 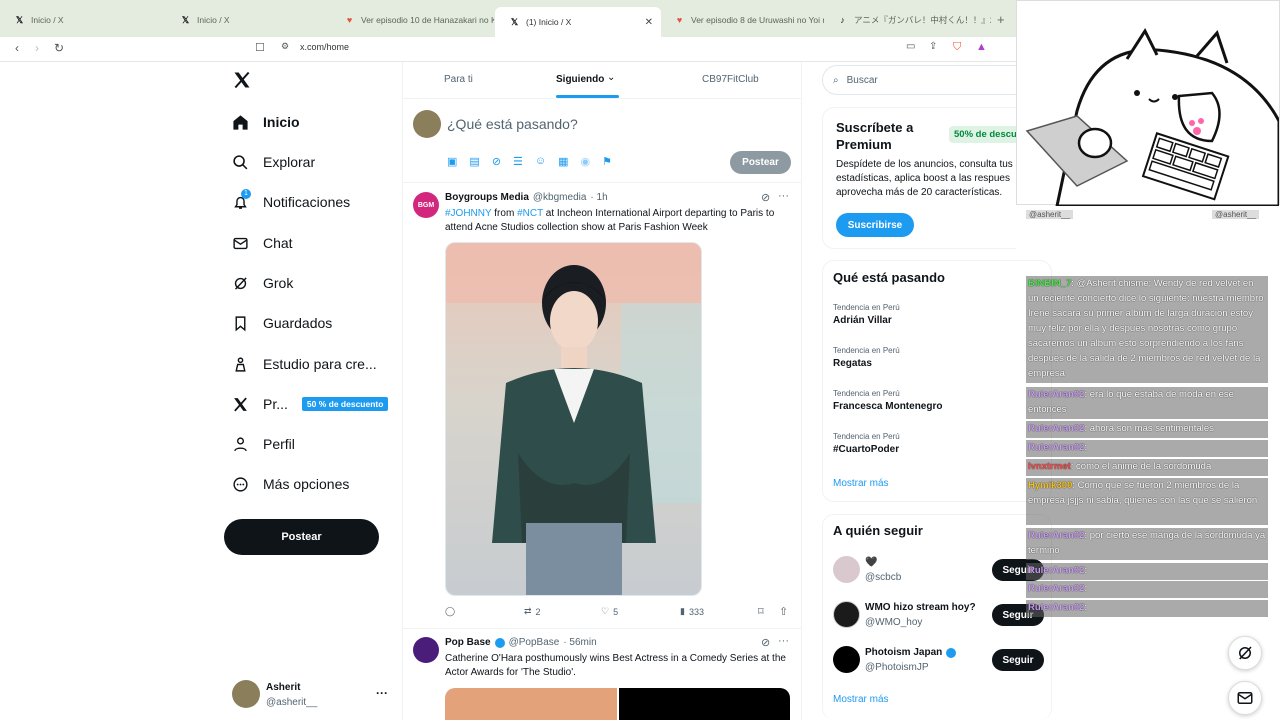 I want to click on tweet-header: Pop Base @PopBase · 56min, so click(x=521, y=642).